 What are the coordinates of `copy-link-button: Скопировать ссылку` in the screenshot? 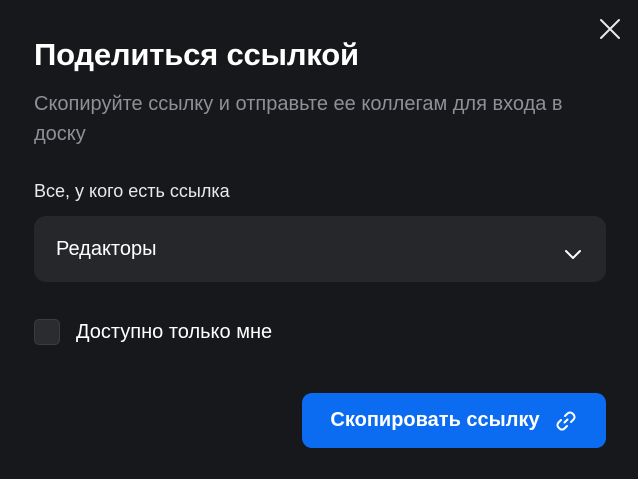 It's located at (454, 420).